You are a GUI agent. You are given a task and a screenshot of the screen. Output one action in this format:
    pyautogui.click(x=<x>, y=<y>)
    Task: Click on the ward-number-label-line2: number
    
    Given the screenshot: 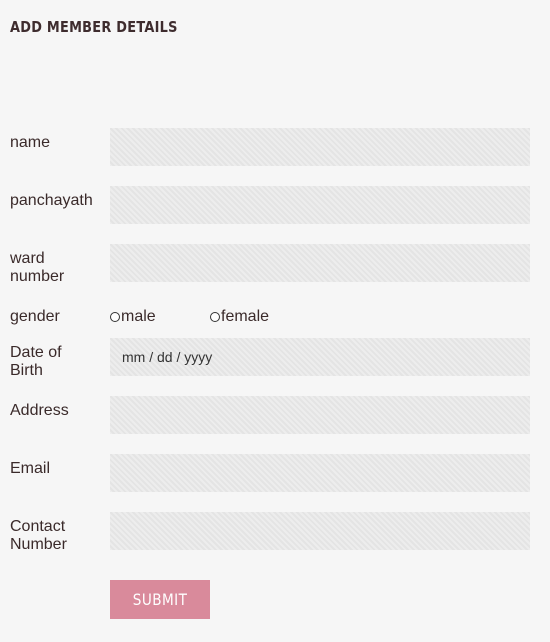 What is the action you would take?
    pyautogui.click(x=37, y=276)
    